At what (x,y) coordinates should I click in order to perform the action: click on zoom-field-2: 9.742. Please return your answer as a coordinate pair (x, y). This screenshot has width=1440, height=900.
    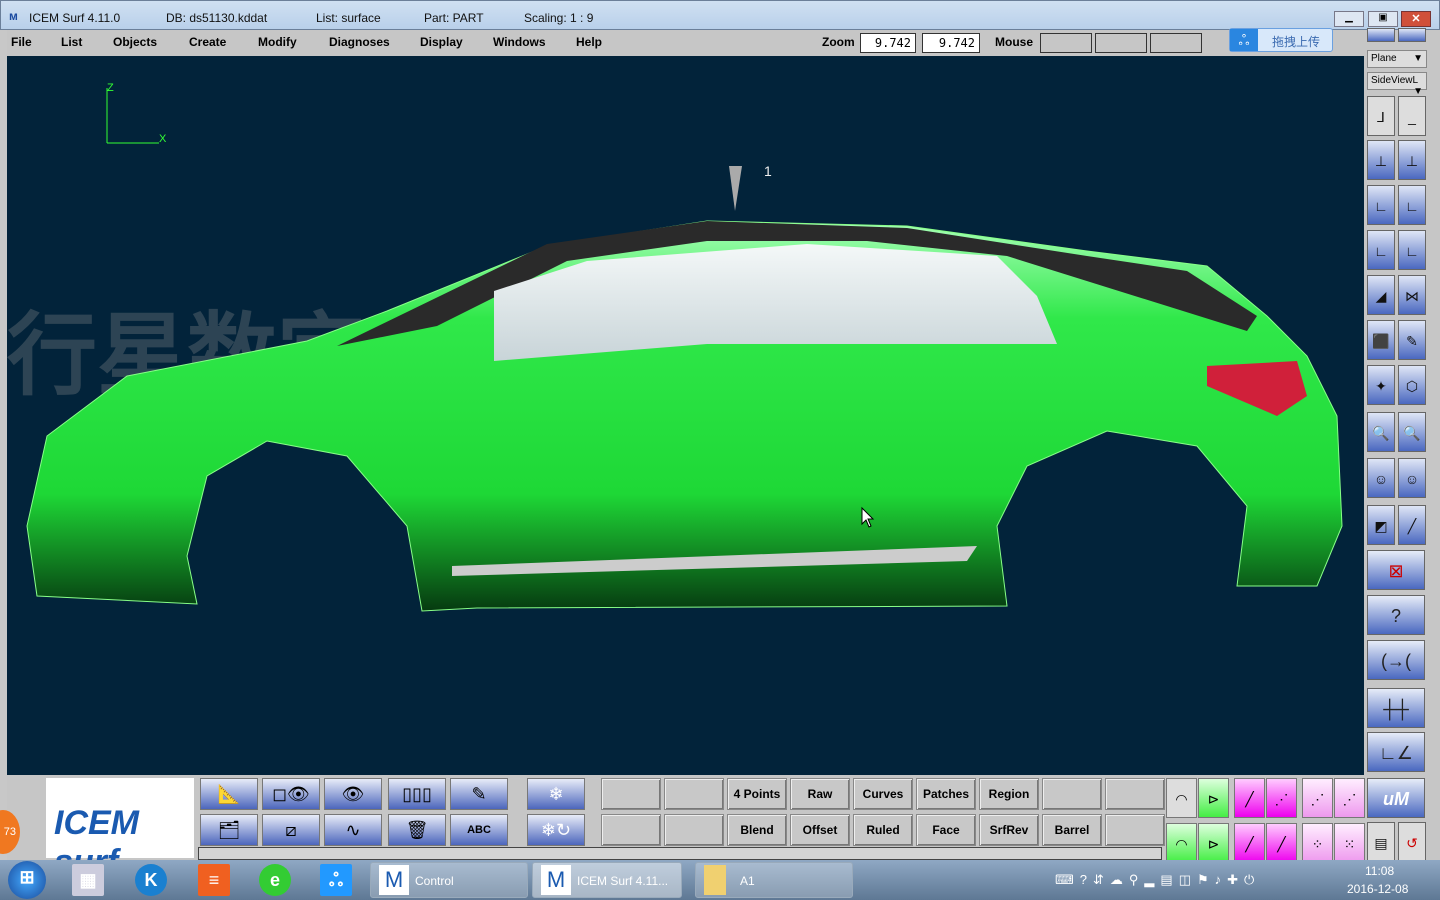
    Looking at the image, I should click on (951, 43).